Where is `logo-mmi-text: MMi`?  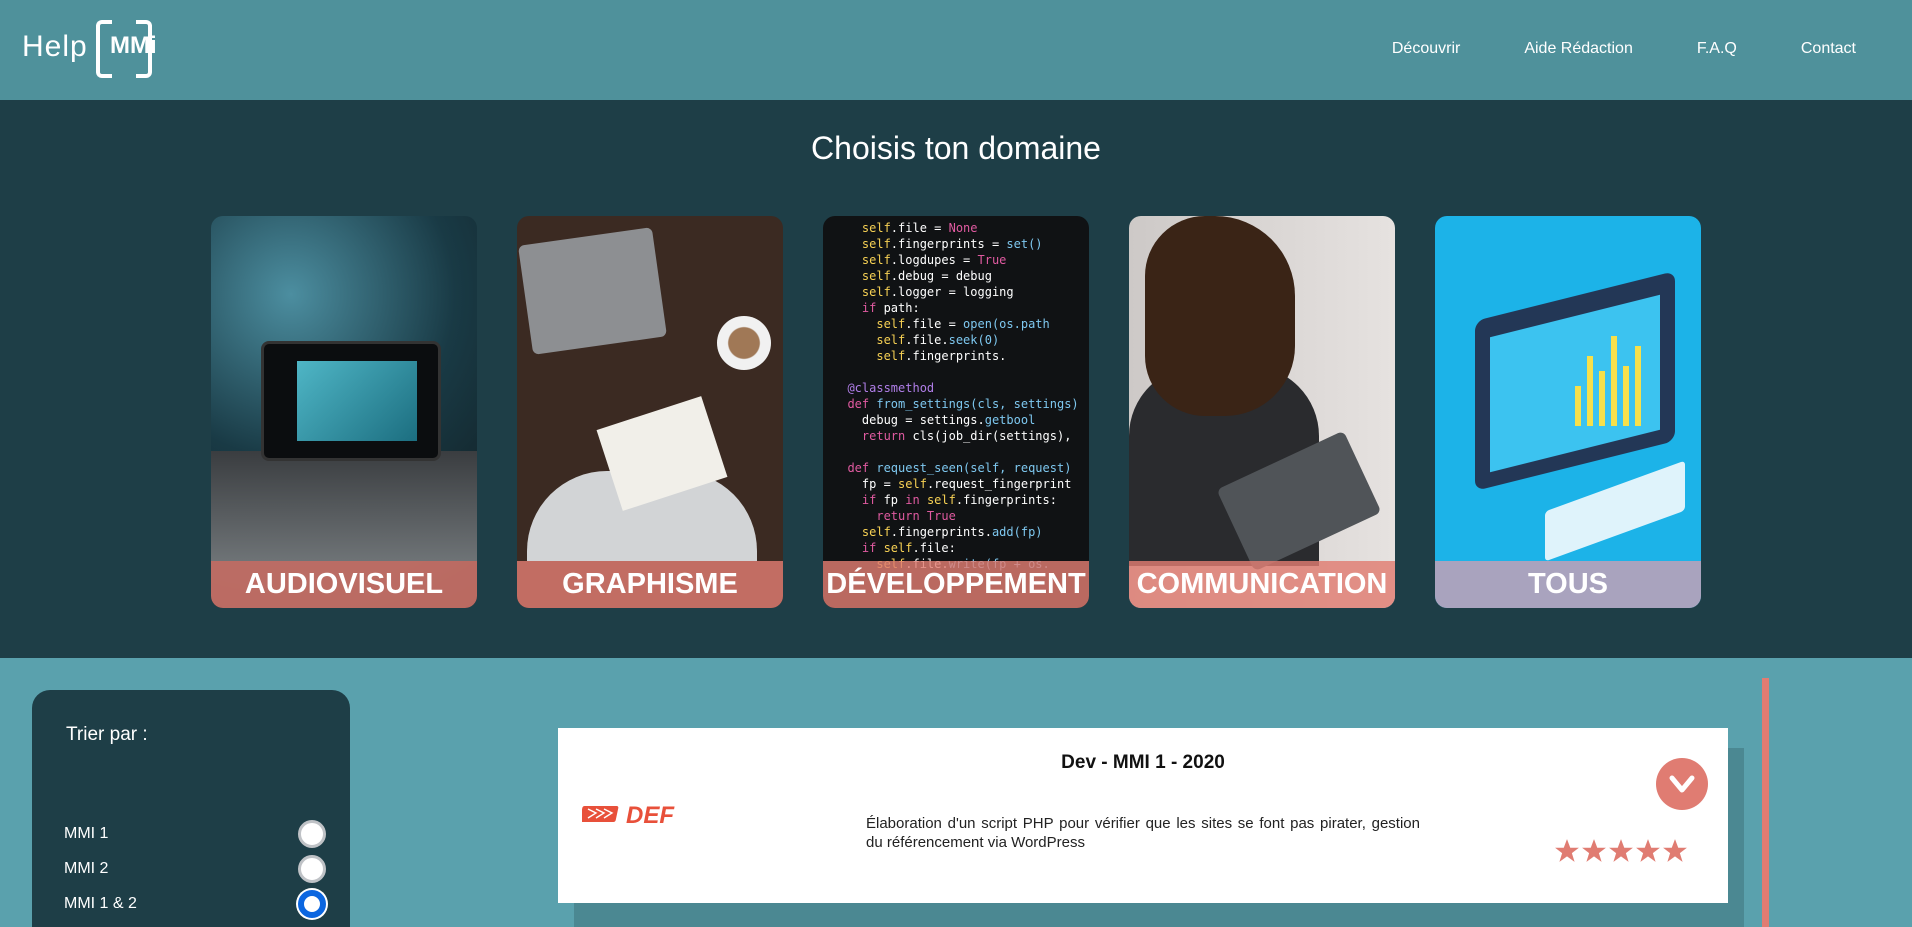
logo-mmi-text: MMi is located at coordinates (133, 45).